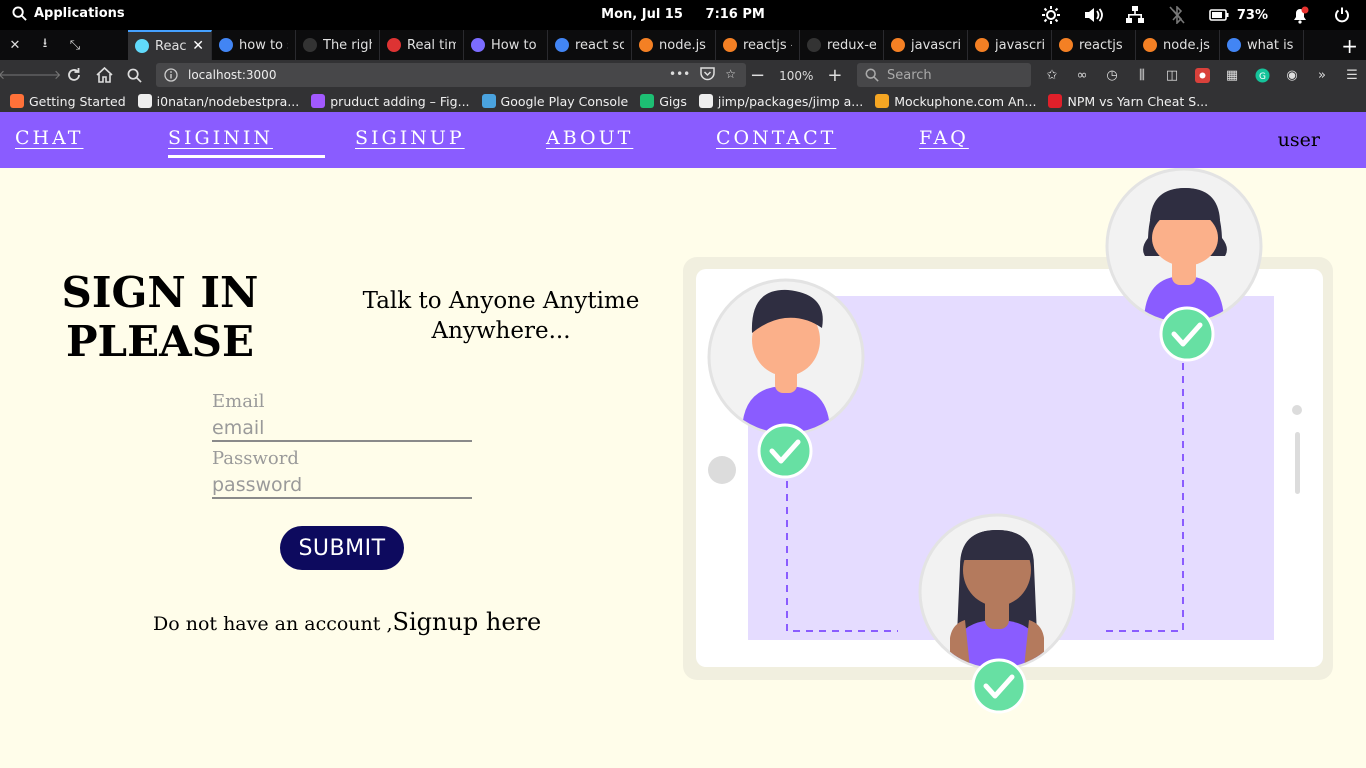 This screenshot has height=768, width=1366. Describe the element at coordinates (1349, 46) in the screenshot. I see `new-tab-button: +` at that location.